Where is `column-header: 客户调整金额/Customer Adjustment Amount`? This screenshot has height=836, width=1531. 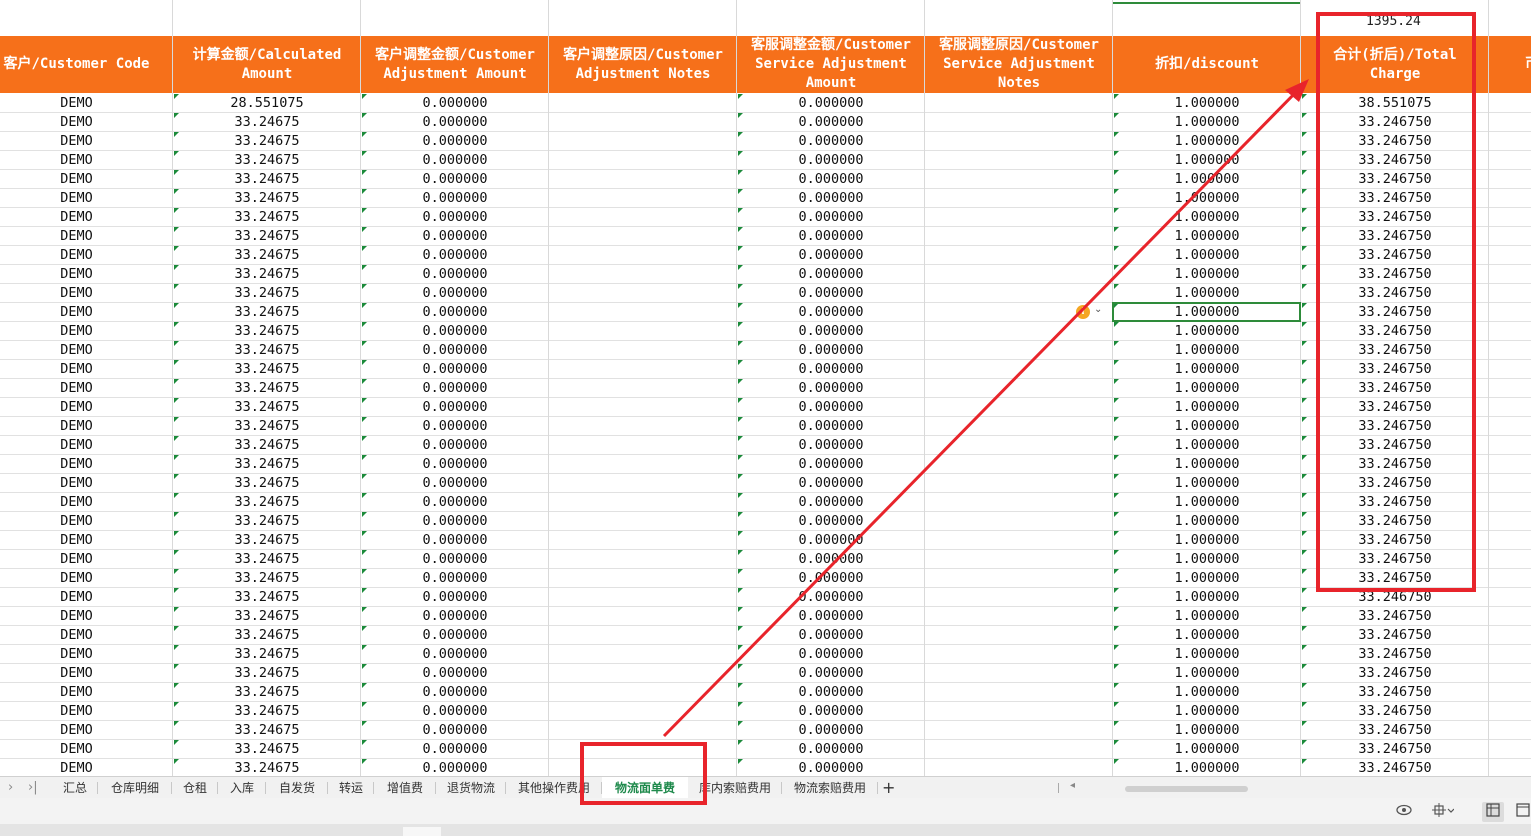
column-header: 客户调整金额/Customer Adjustment Amount is located at coordinates (455, 64).